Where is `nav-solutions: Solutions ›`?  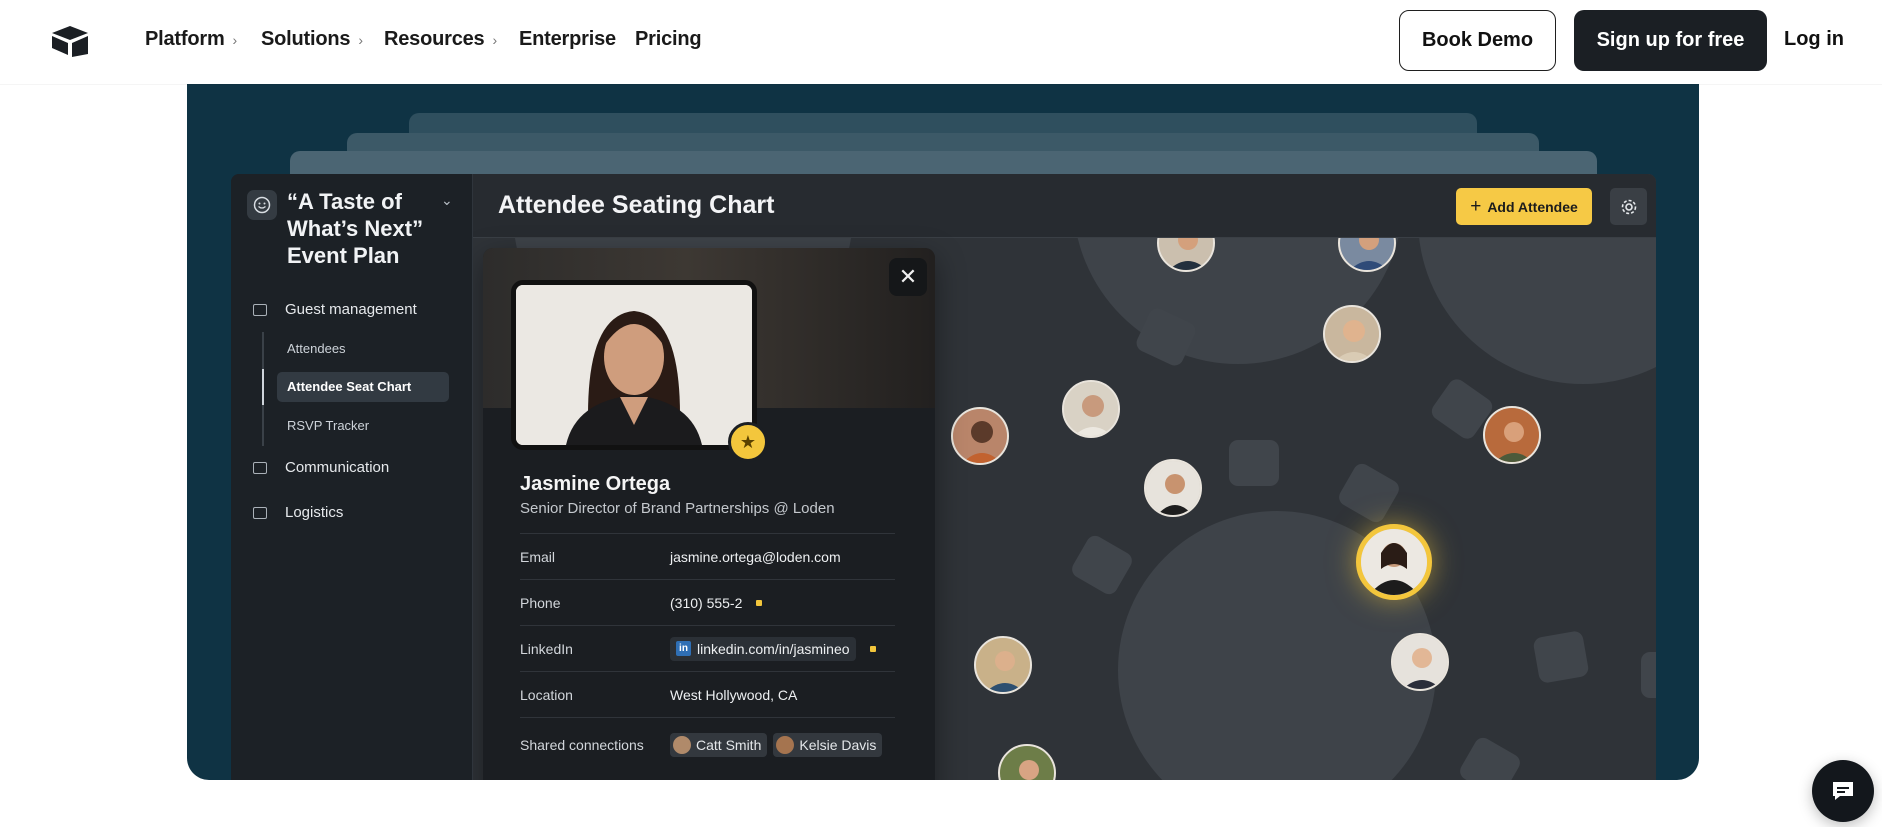 nav-solutions: Solutions › is located at coordinates (312, 39).